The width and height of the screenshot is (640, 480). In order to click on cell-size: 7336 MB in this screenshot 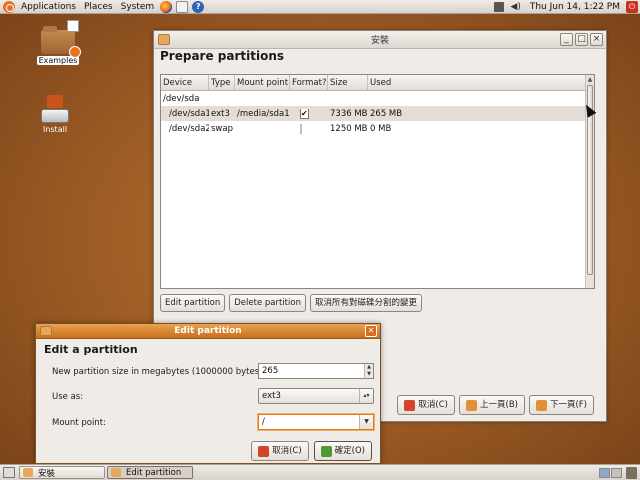, I will do `click(349, 113)`.